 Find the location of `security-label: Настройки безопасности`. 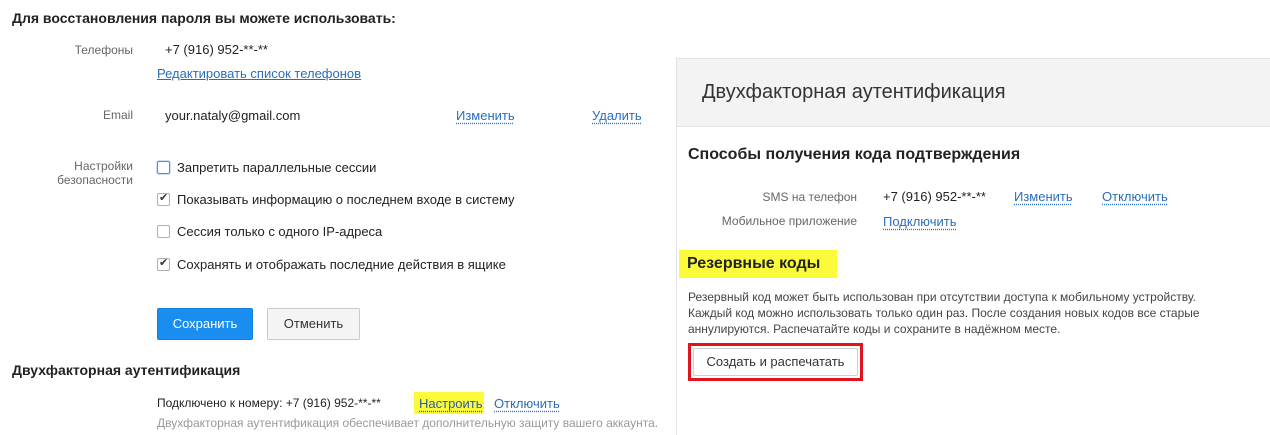

security-label: Настройки безопасности is located at coordinates (86, 173).